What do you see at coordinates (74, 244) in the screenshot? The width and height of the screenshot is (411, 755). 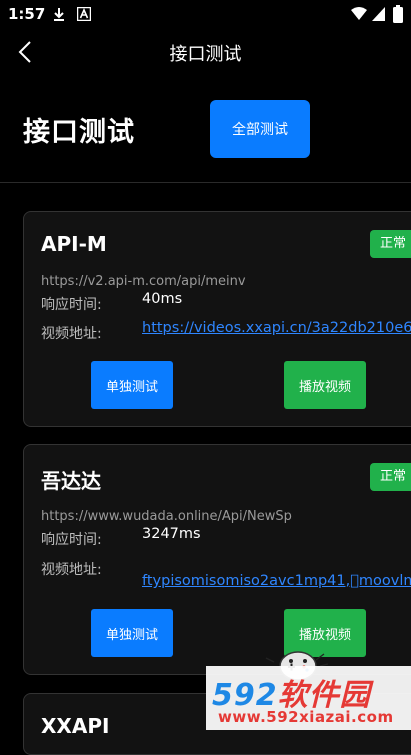 I see `api-name: API-M` at bounding box center [74, 244].